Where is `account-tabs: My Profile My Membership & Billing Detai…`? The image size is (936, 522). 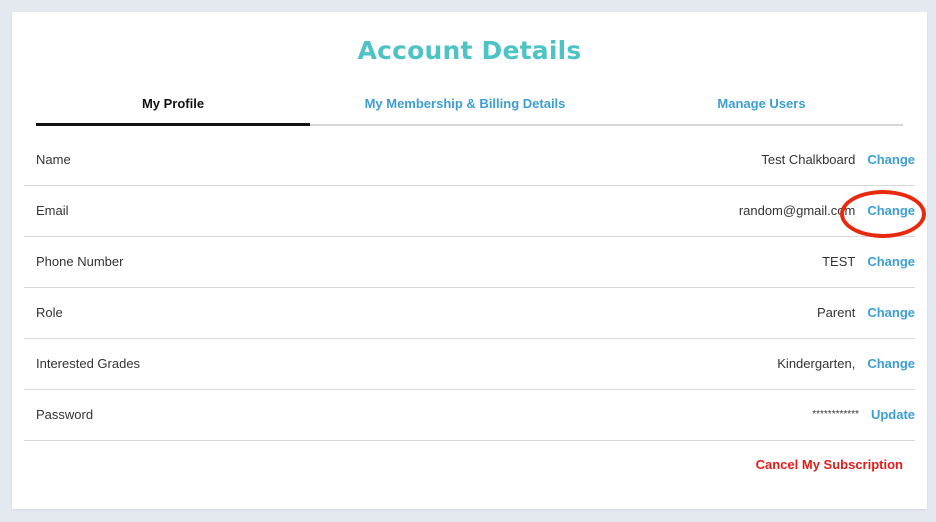 account-tabs: My Profile My Membership & Billing Detai… is located at coordinates (469, 109).